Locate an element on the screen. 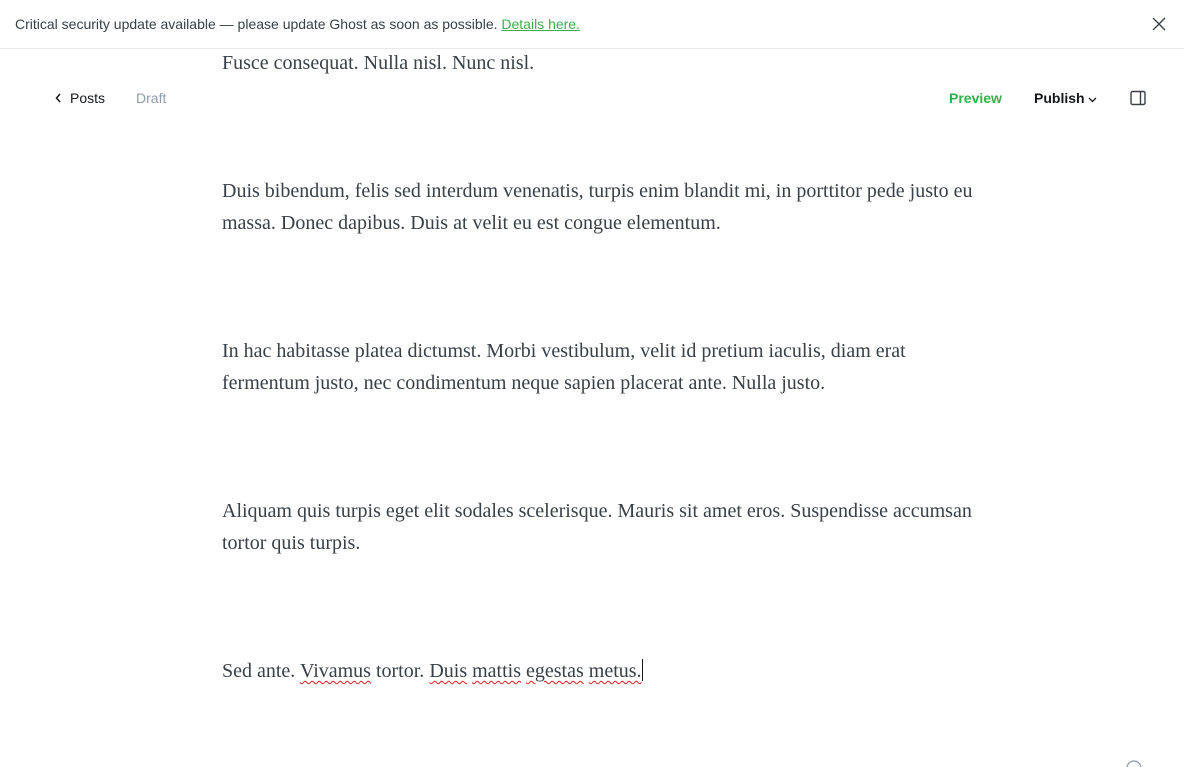  misspelled-word: Duis is located at coordinates (448, 671).